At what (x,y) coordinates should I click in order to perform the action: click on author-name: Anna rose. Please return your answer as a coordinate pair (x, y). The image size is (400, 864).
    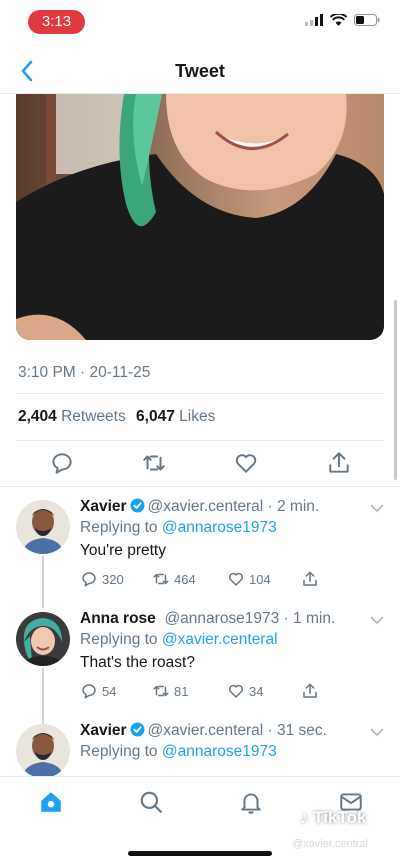
    Looking at the image, I should click on (118, 618).